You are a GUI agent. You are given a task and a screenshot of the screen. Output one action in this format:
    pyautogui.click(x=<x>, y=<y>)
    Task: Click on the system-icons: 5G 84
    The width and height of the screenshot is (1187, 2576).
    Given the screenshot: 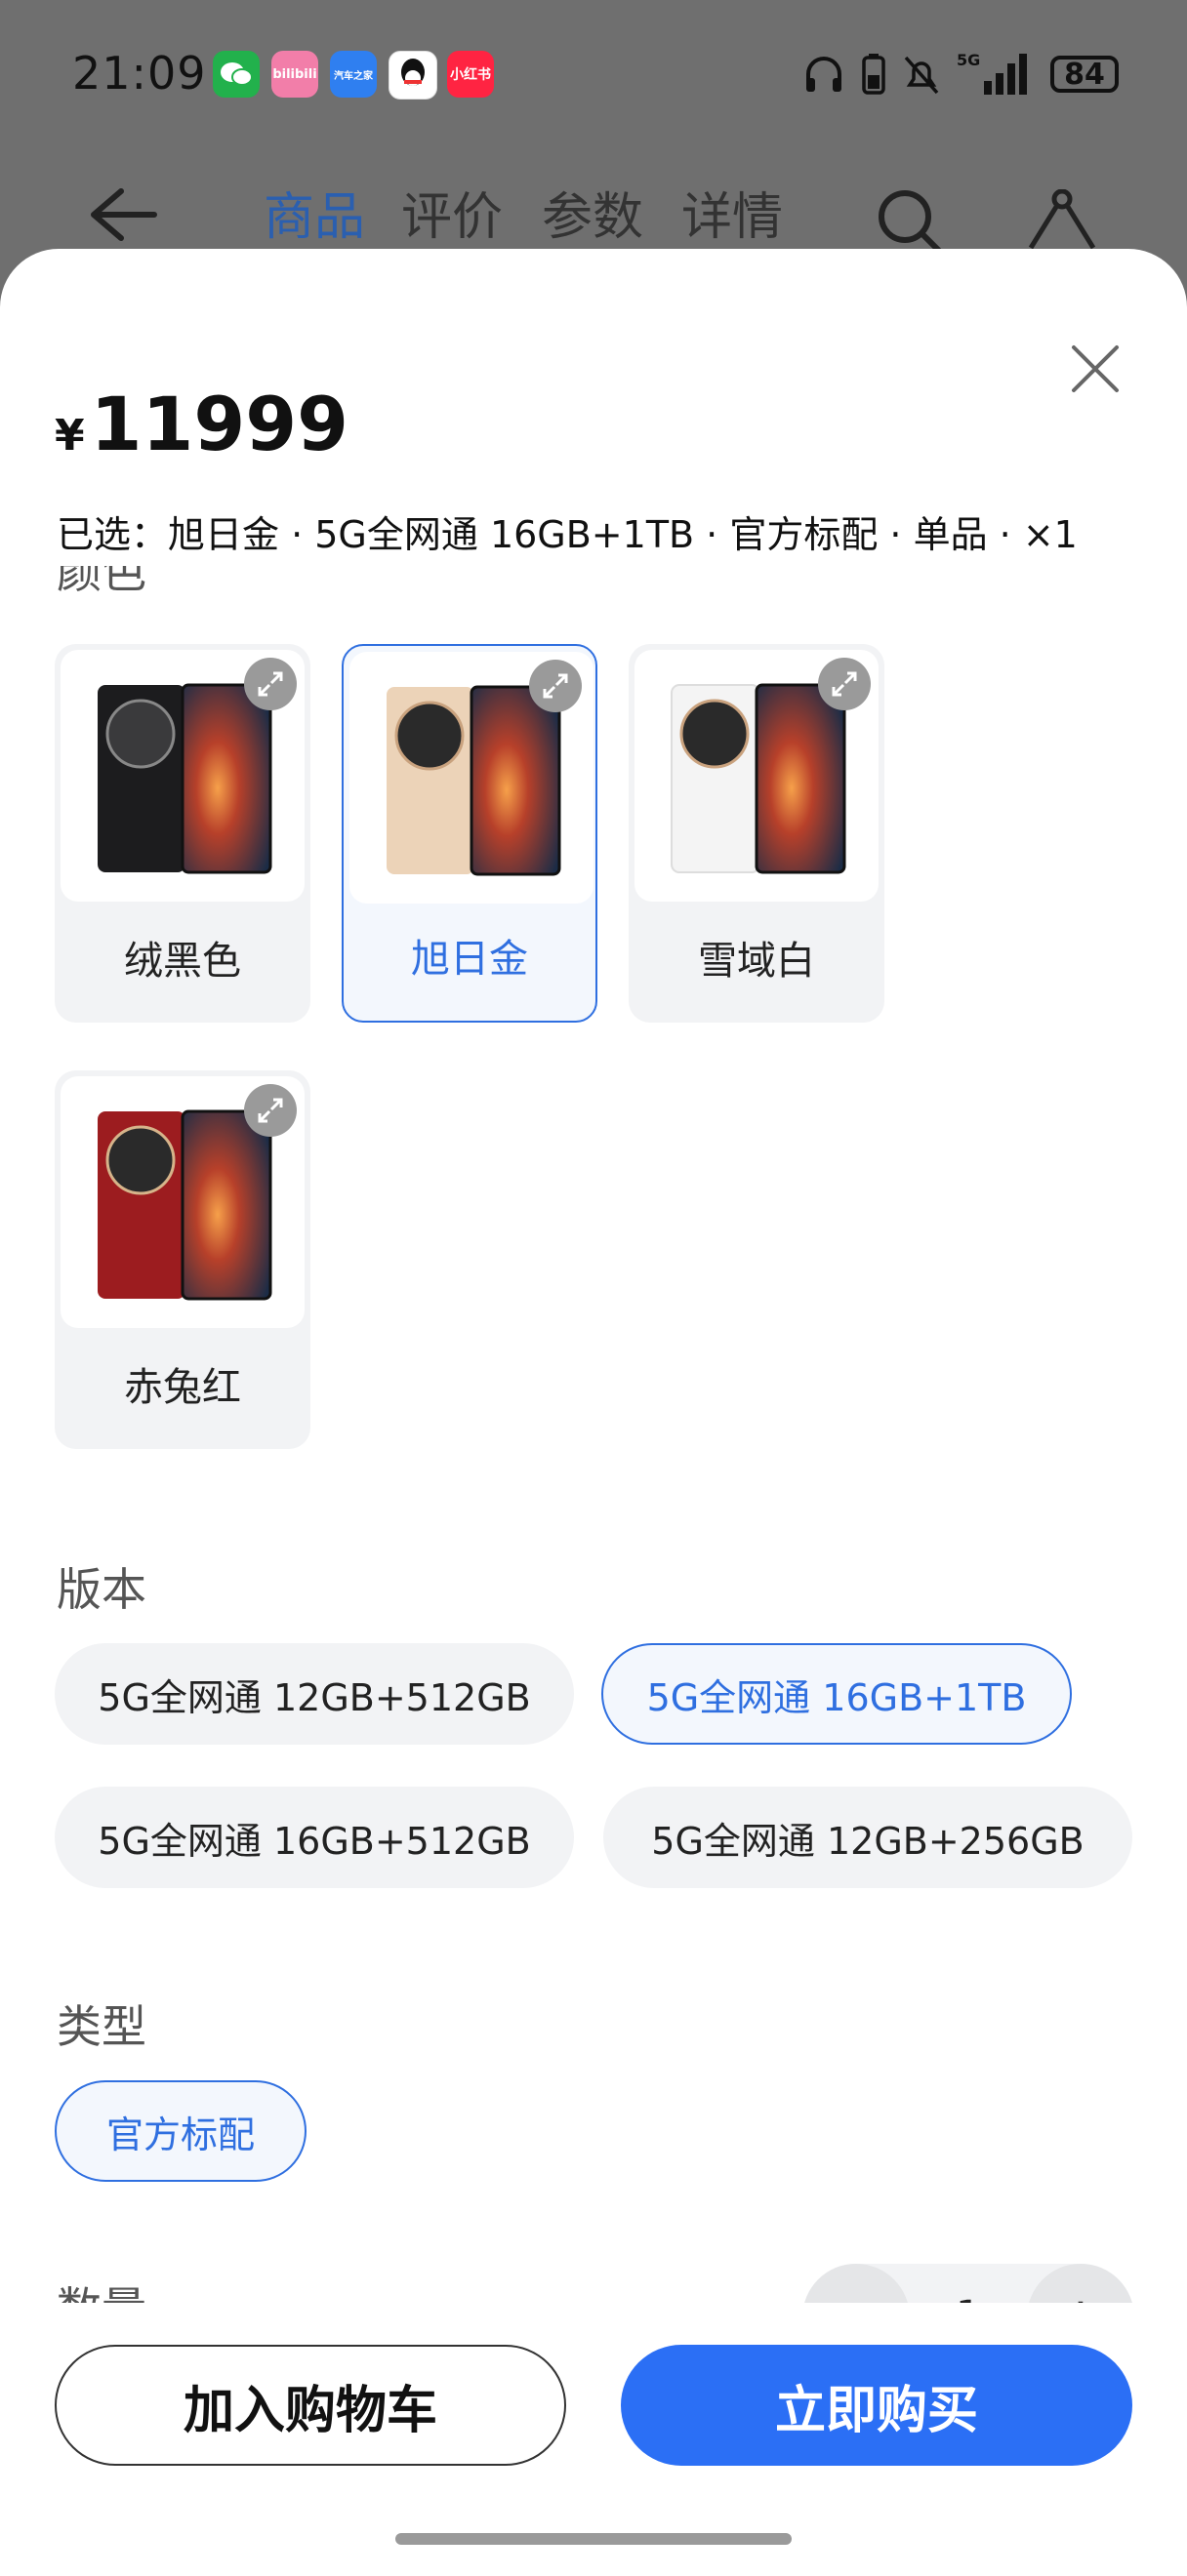 What is the action you would take?
    pyautogui.click(x=960, y=74)
    